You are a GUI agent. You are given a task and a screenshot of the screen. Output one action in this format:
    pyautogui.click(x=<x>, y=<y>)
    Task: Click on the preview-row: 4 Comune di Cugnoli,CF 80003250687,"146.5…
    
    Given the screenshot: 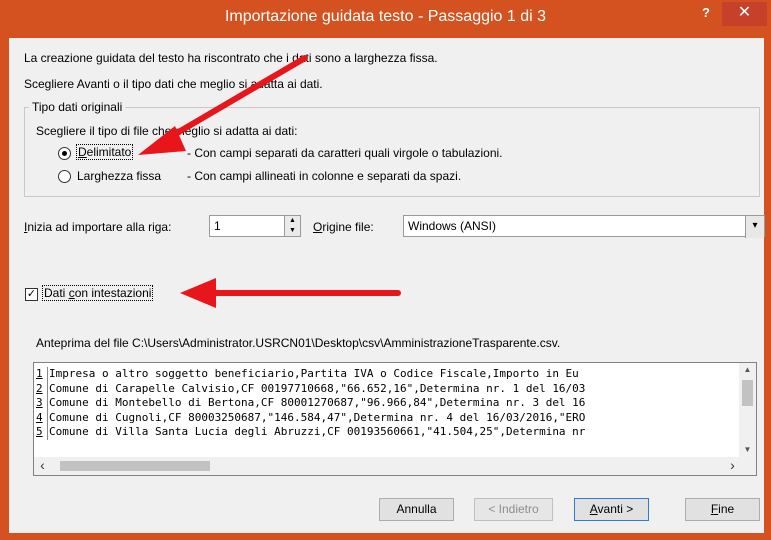 What is the action you would take?
    pyautogui.click(x=387, y=417)
    